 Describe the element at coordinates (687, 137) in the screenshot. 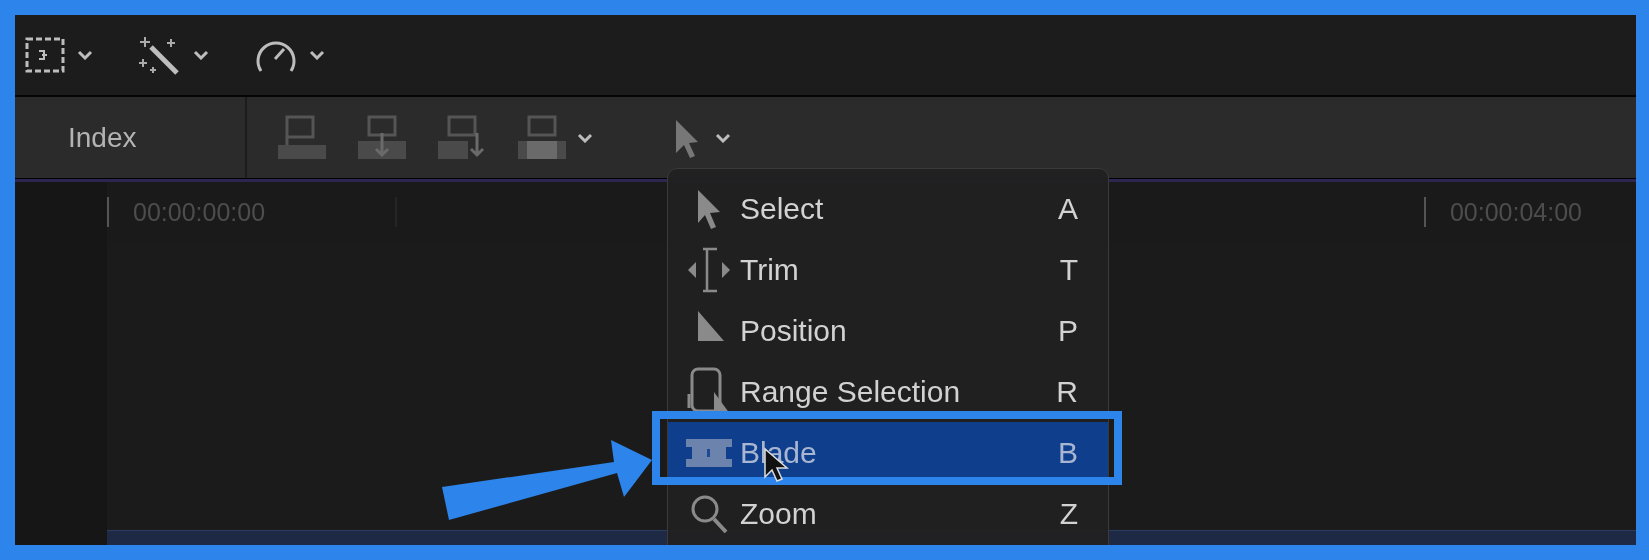

I see `pointer-icon` at that location.